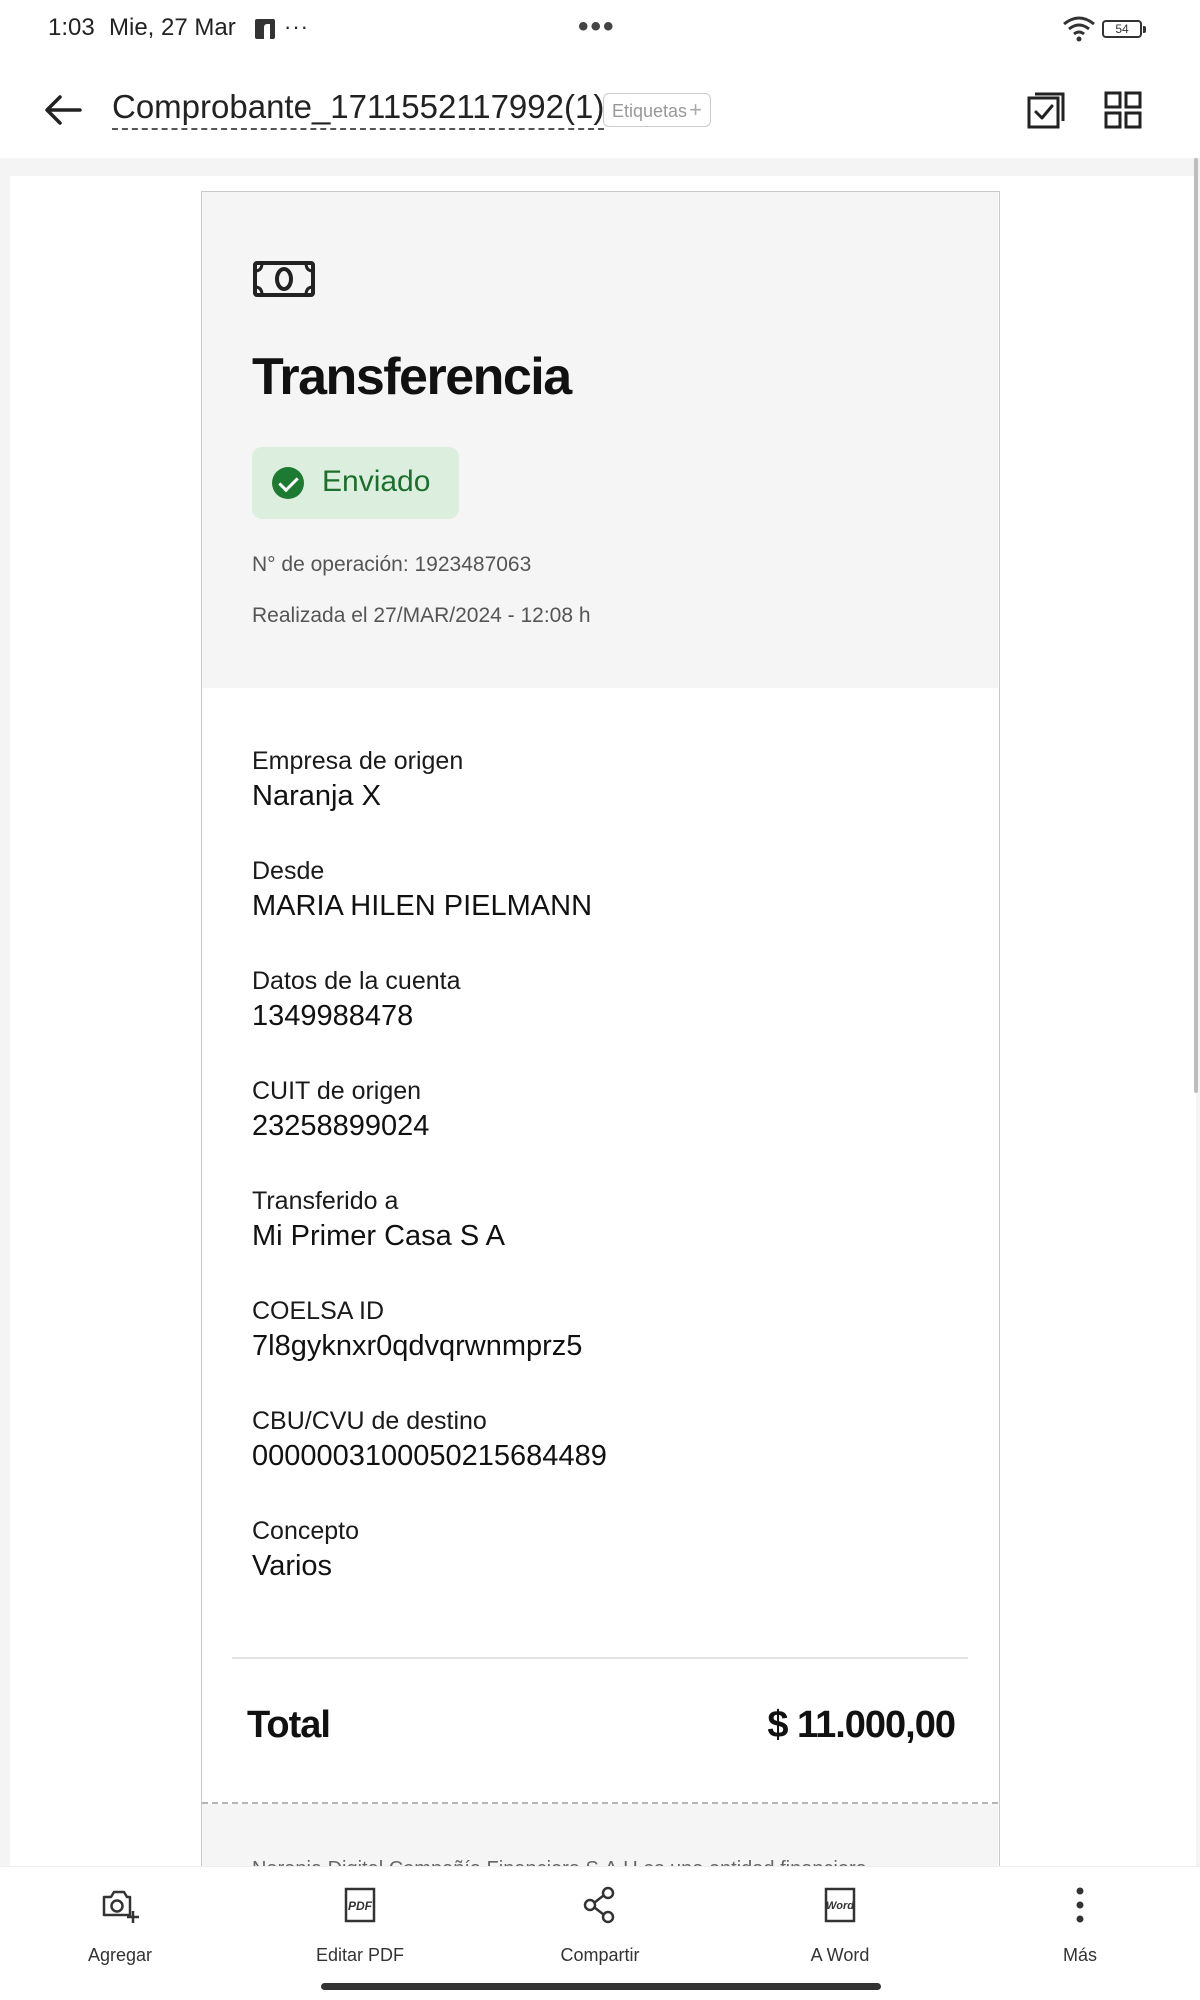 This screenshot has width=1200, height=2000. I want to click on field-label: Empresa de origen, so click(358, 761).